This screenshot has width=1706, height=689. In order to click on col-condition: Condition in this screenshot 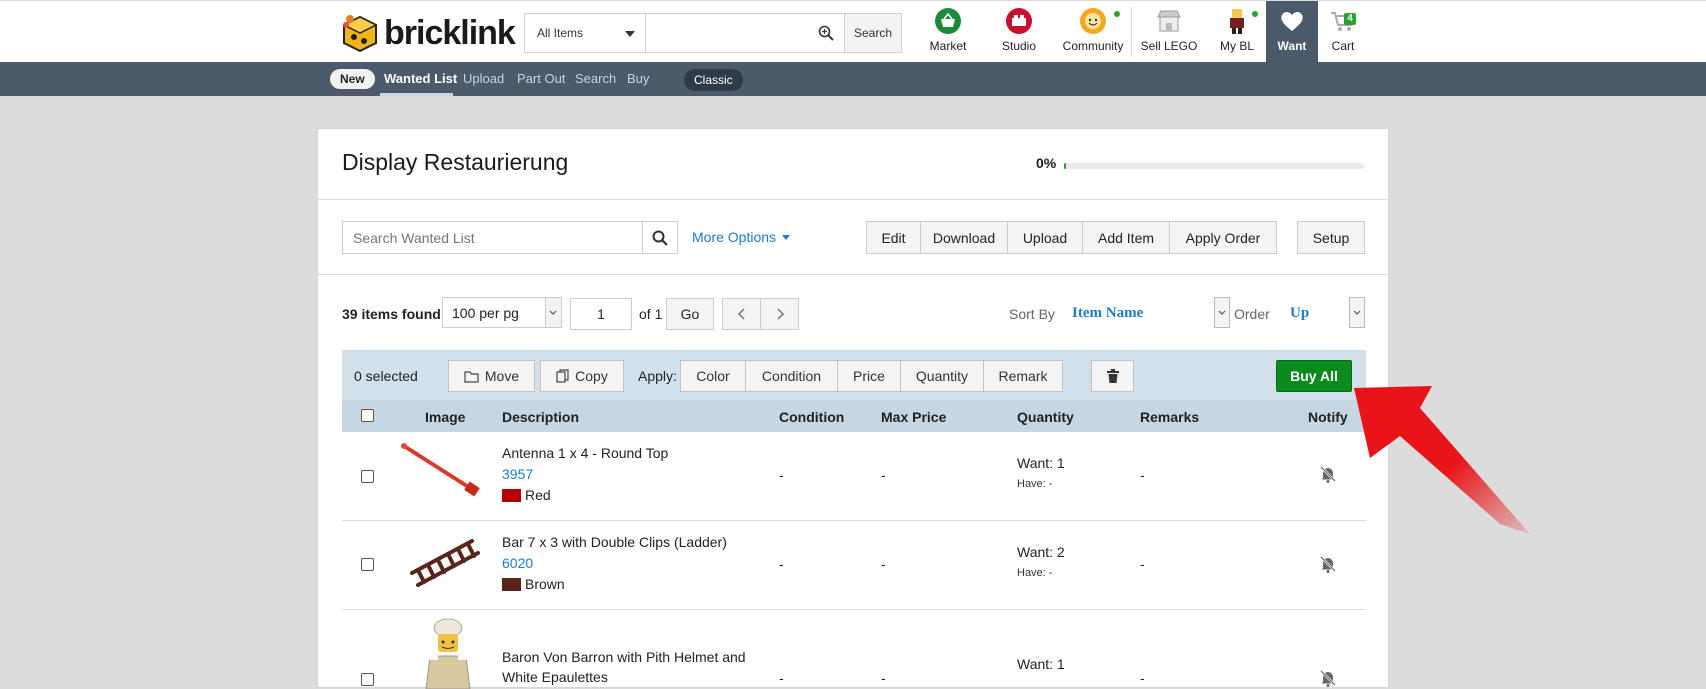, I will do `click(811, 417)`.